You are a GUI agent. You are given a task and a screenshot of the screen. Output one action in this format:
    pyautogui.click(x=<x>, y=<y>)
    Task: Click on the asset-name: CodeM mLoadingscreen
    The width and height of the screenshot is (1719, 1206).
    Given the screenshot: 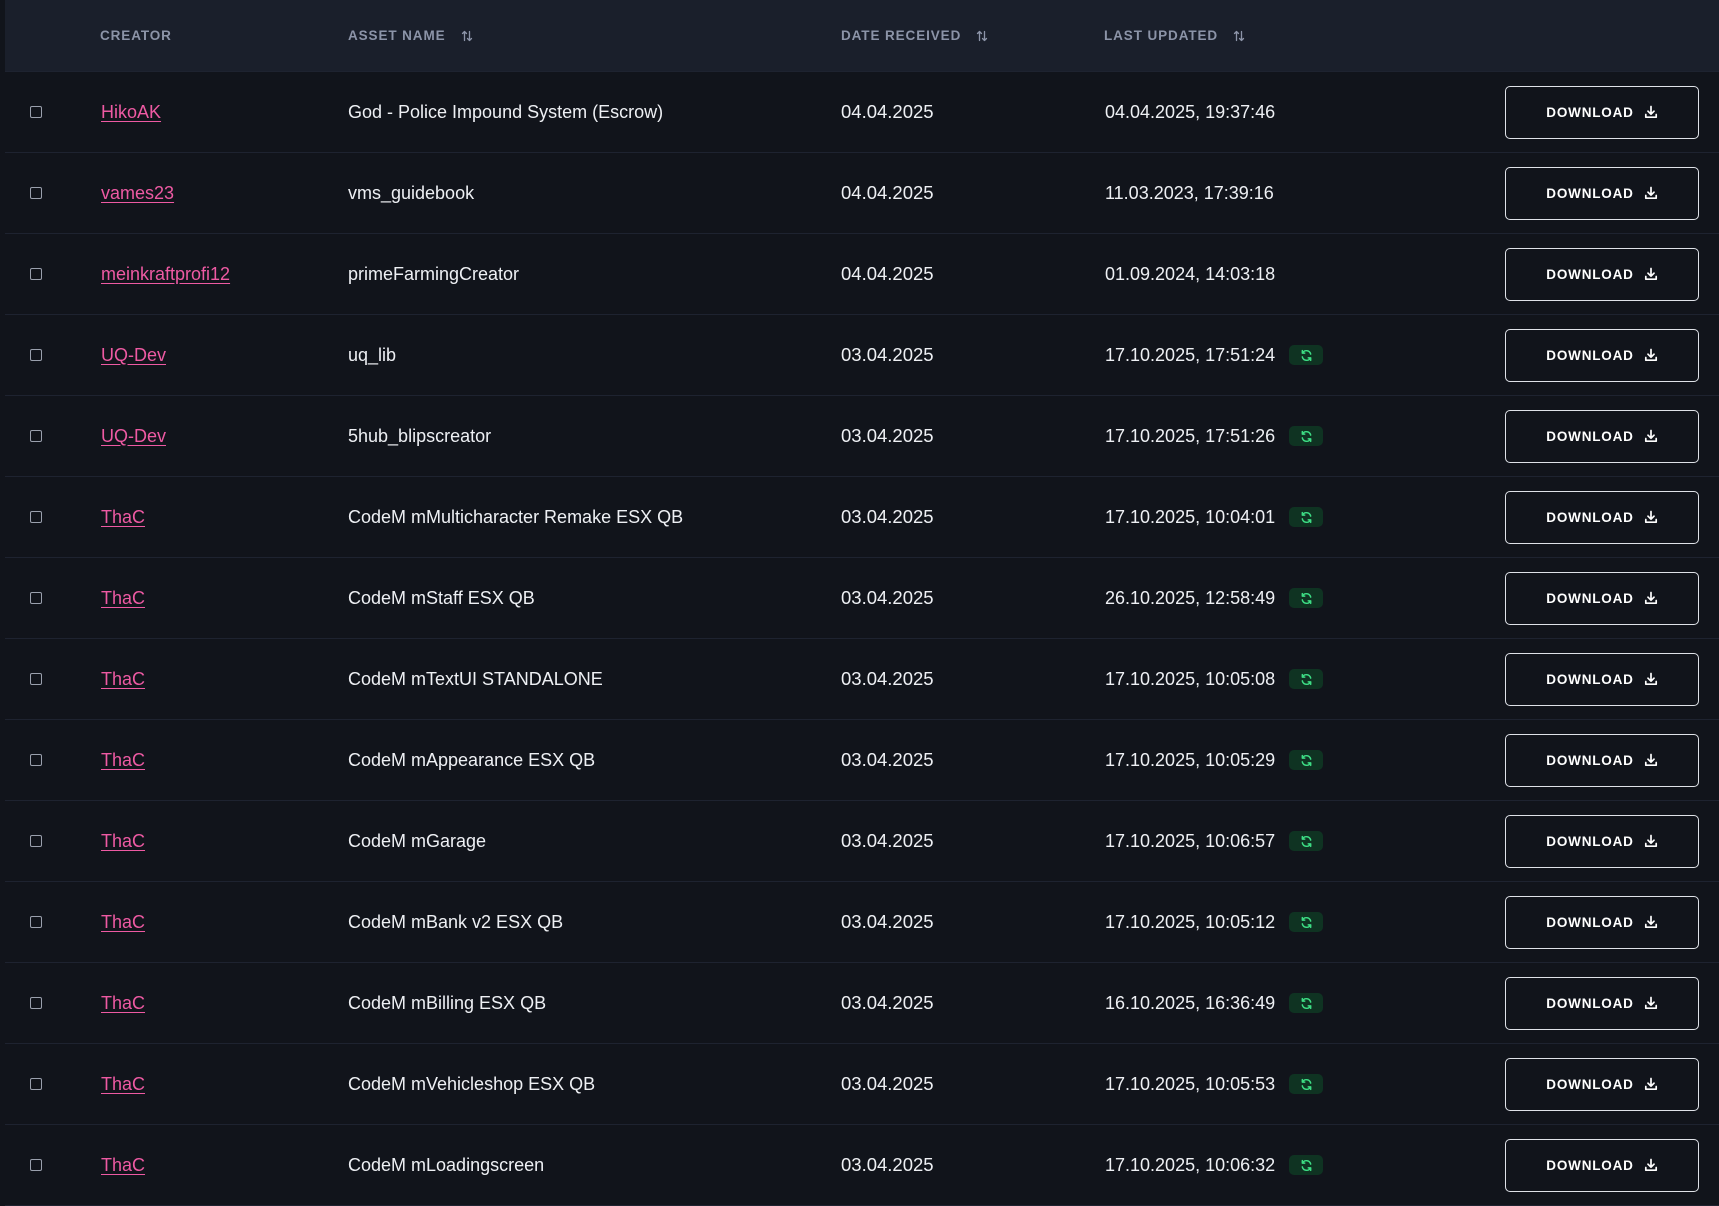 What is the action you would take?
    pyautogui.click(x=446, y=1164)
    